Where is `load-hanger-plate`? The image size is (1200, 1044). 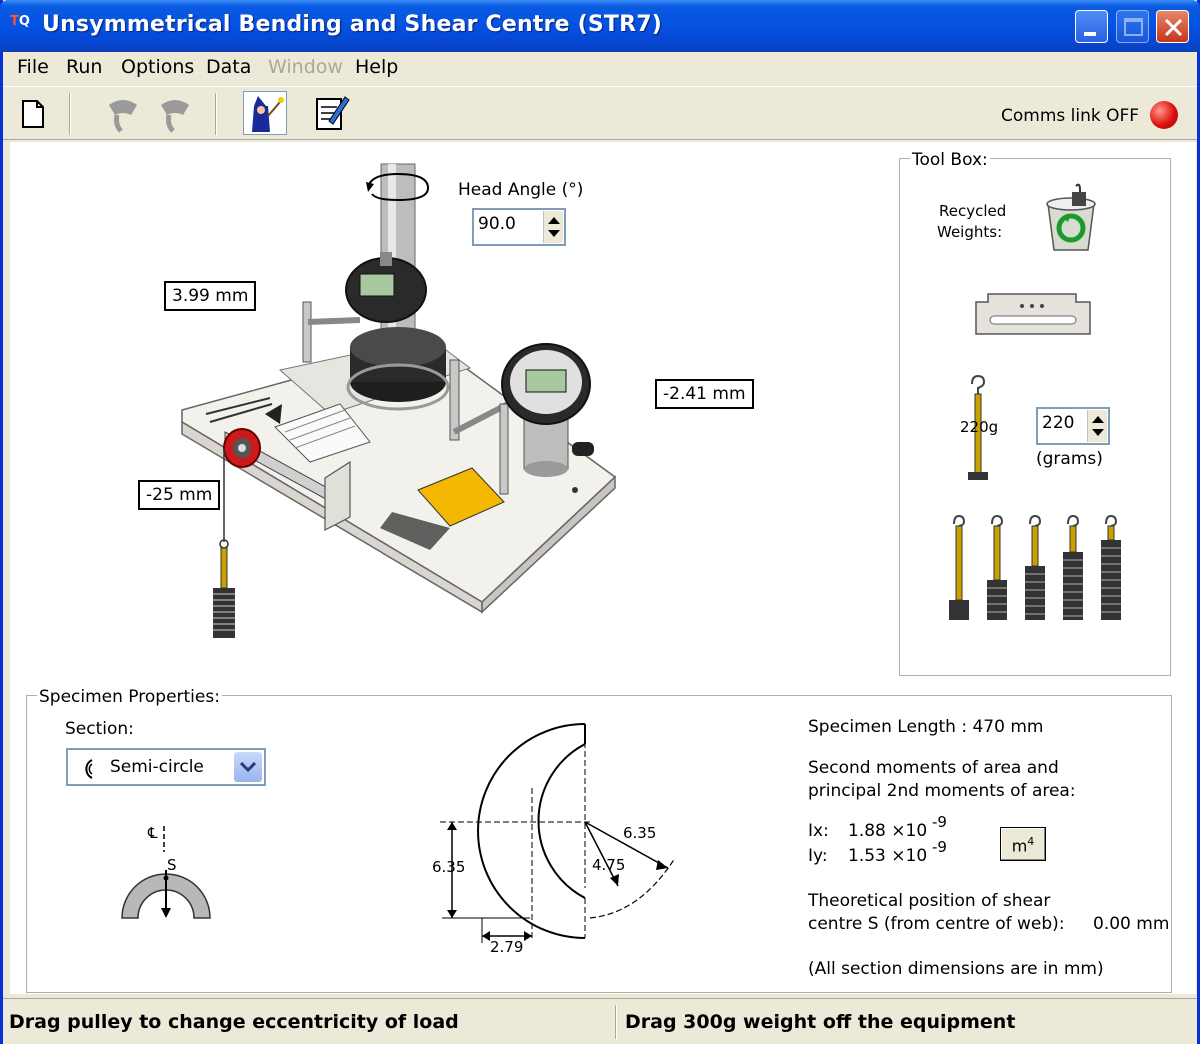
load-hanger-plate is located at coordinates (1033, 314).